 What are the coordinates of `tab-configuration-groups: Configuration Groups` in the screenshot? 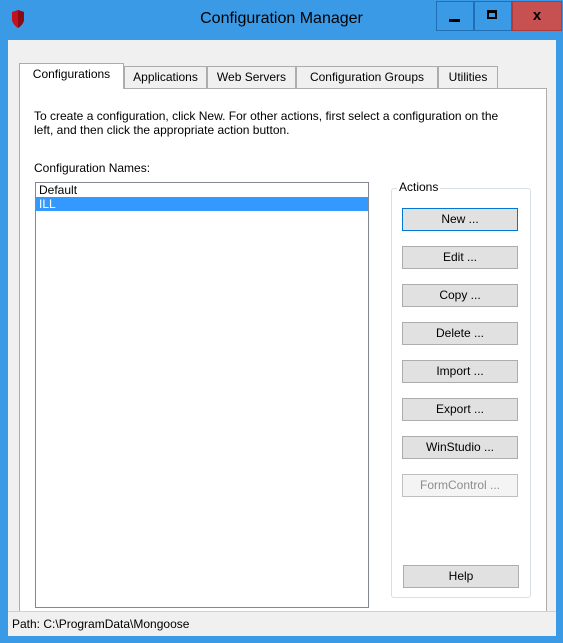 It's located at (367, 77).